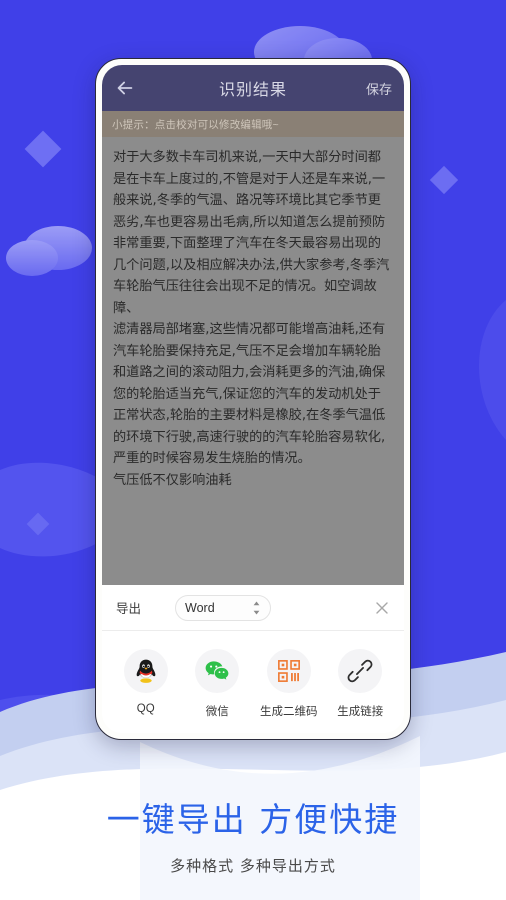 The width and height of the screenshot is (506, 900). Describe the element at coordinates (217, 712) in the screenshot. I see `share-label: 微信` at that location.